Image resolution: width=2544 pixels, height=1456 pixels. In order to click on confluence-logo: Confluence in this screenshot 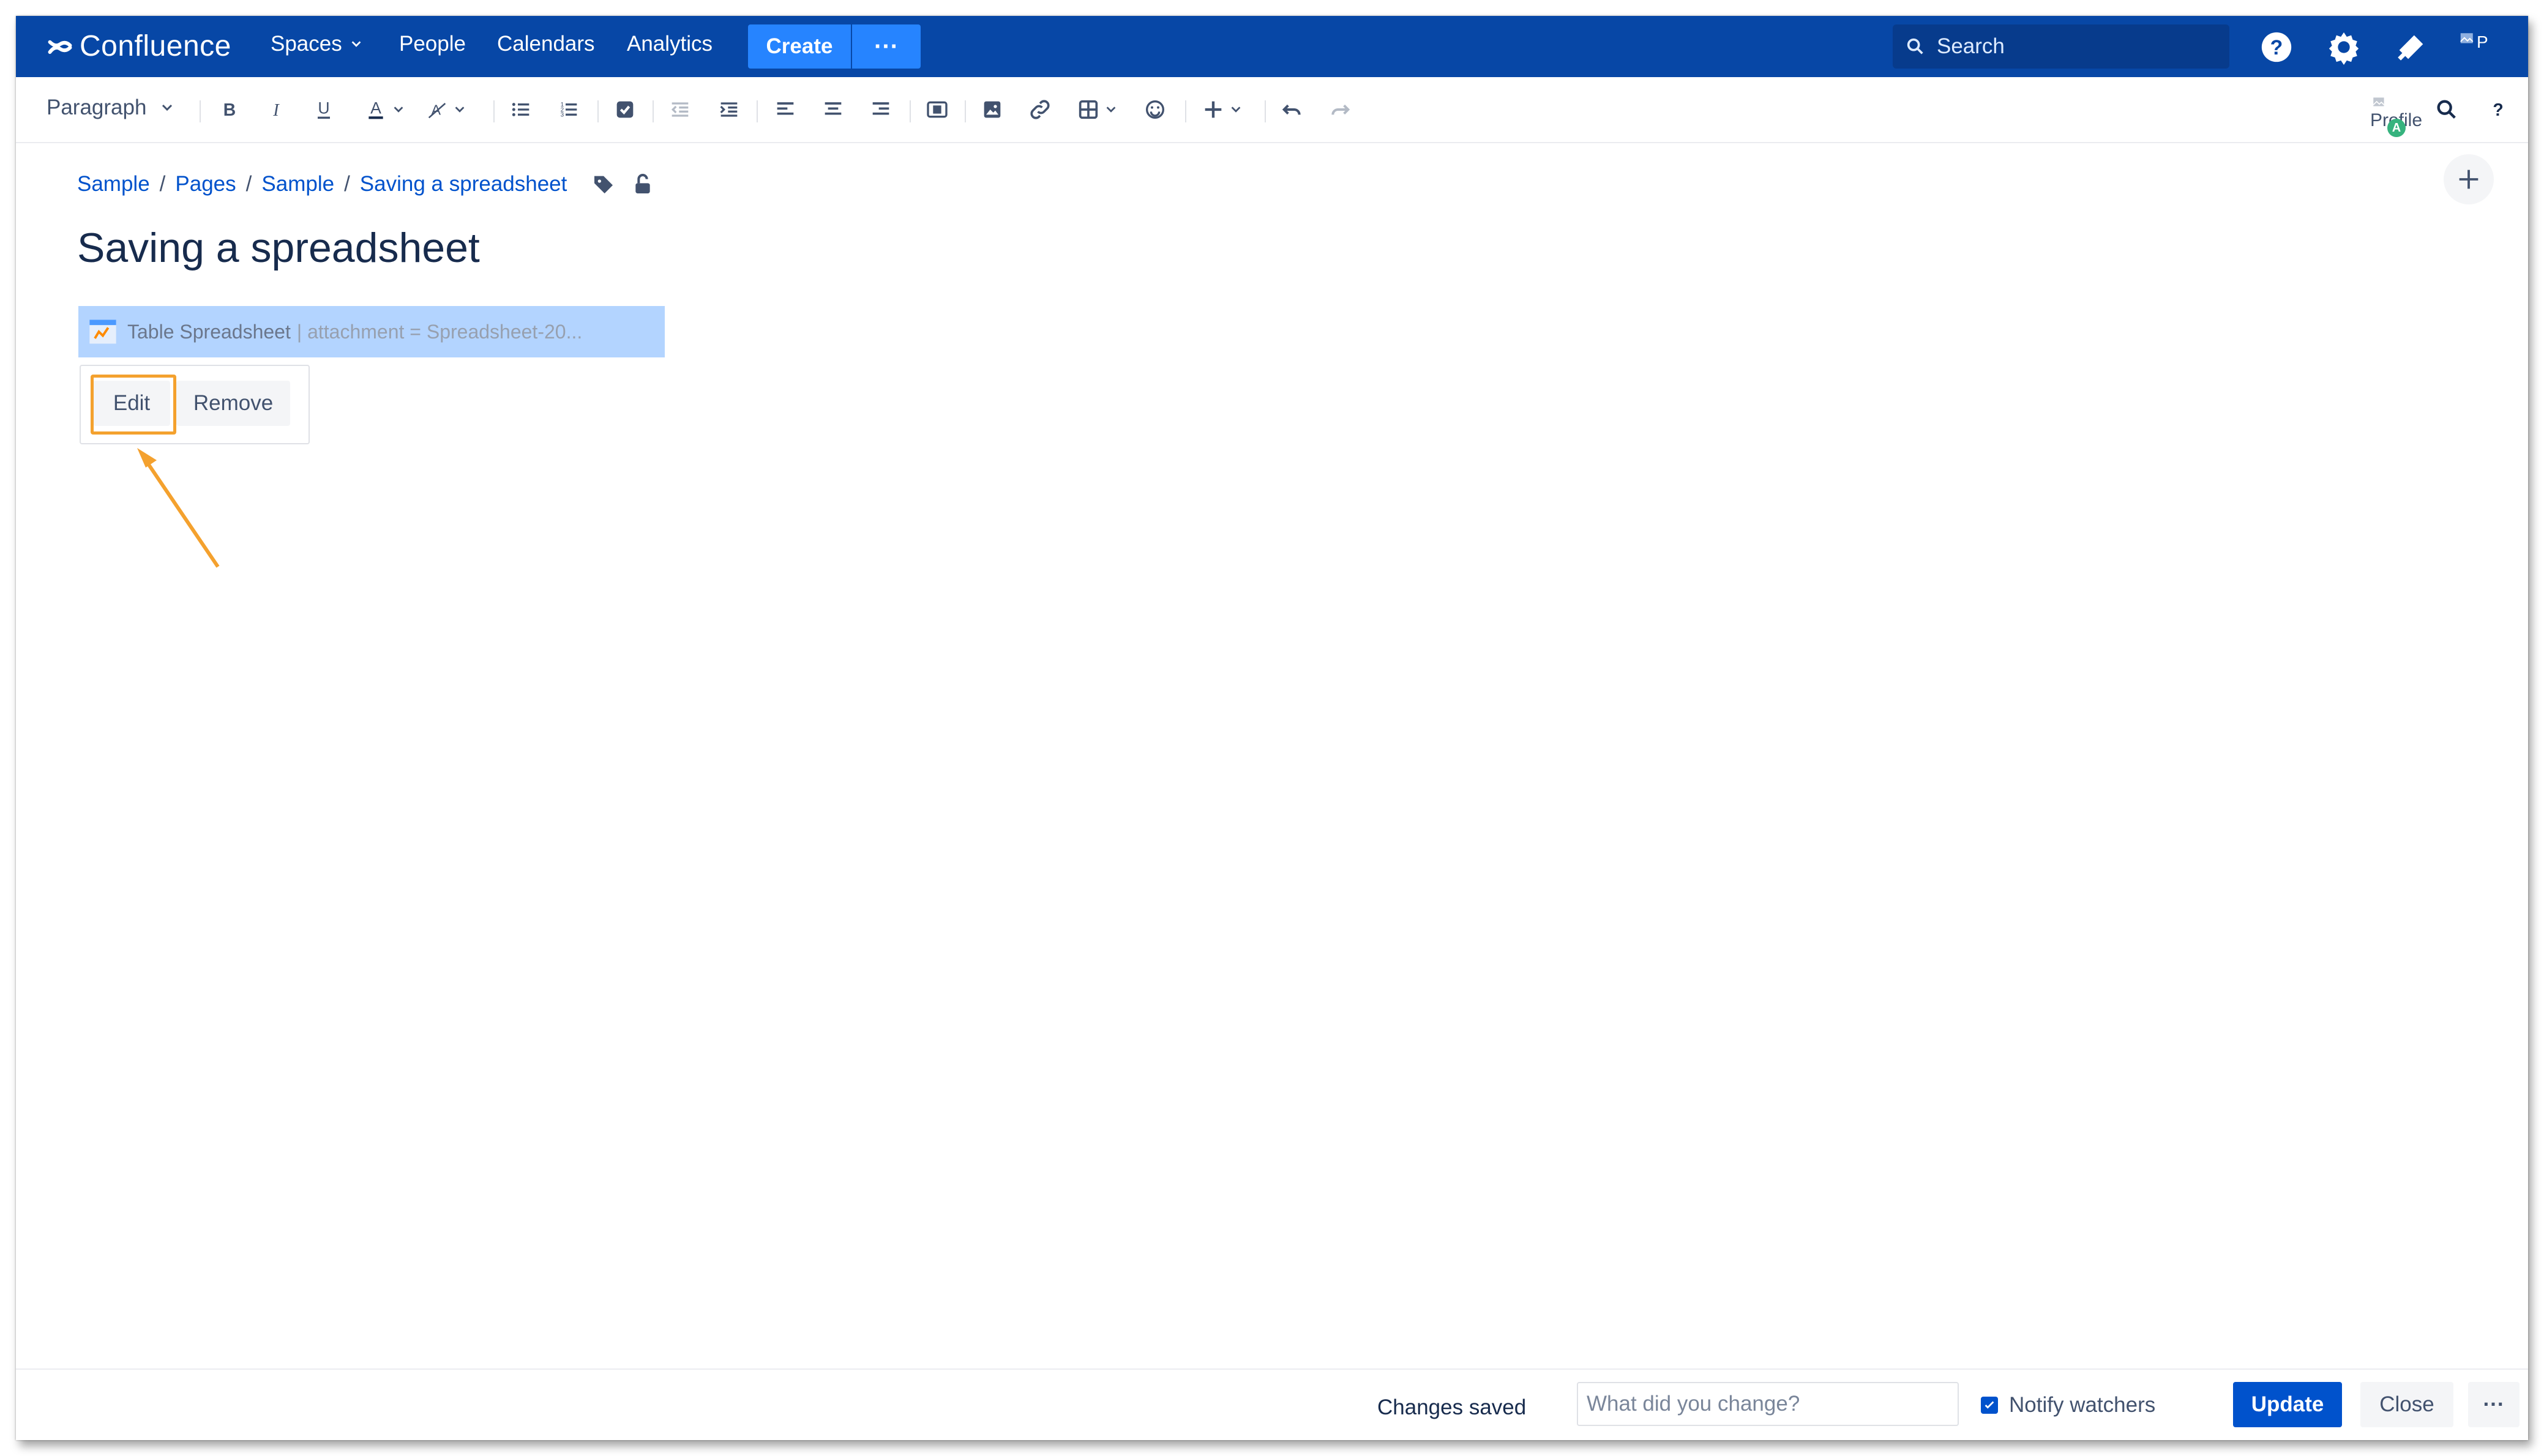, I will do `click(139, 46)`.